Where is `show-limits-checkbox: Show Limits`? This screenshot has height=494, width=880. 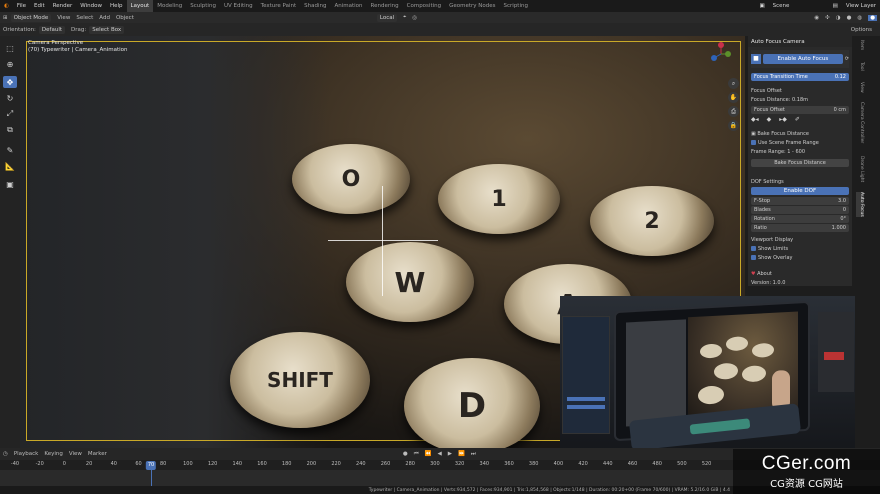 show-limits-checkbox: Show Limits is located at coordinates (800, 249).